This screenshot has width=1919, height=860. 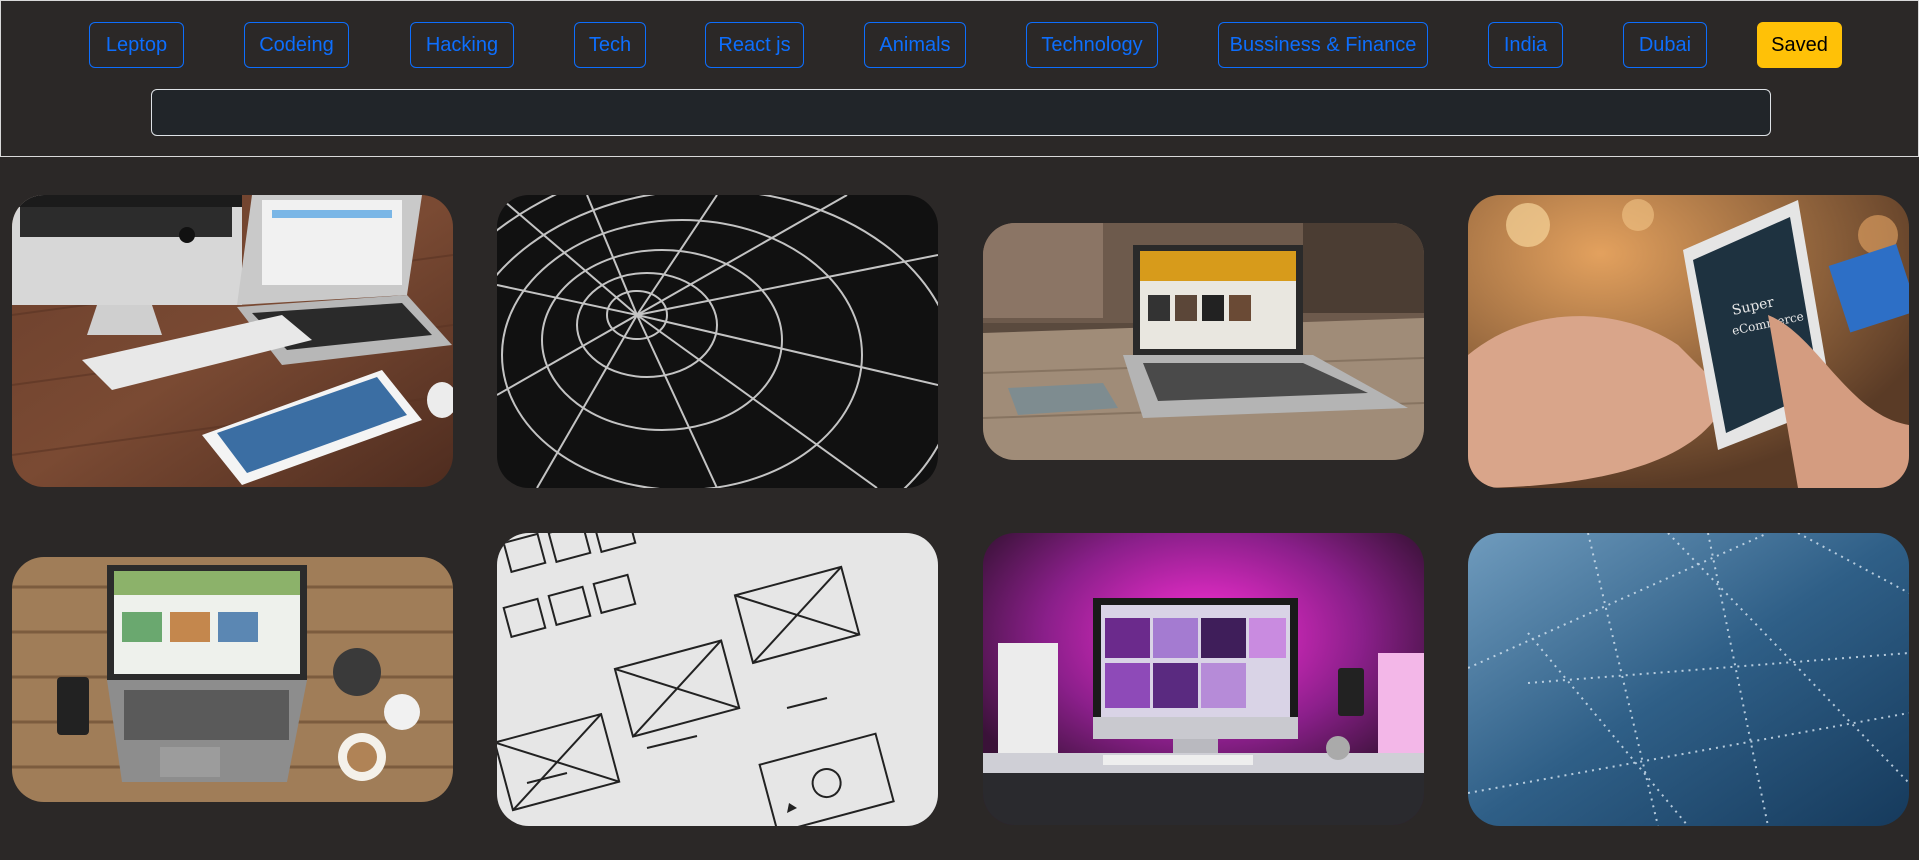 I want to click on category-button-bussiness-finance: Bussiness & Finance, so click(x=1323, y=45).